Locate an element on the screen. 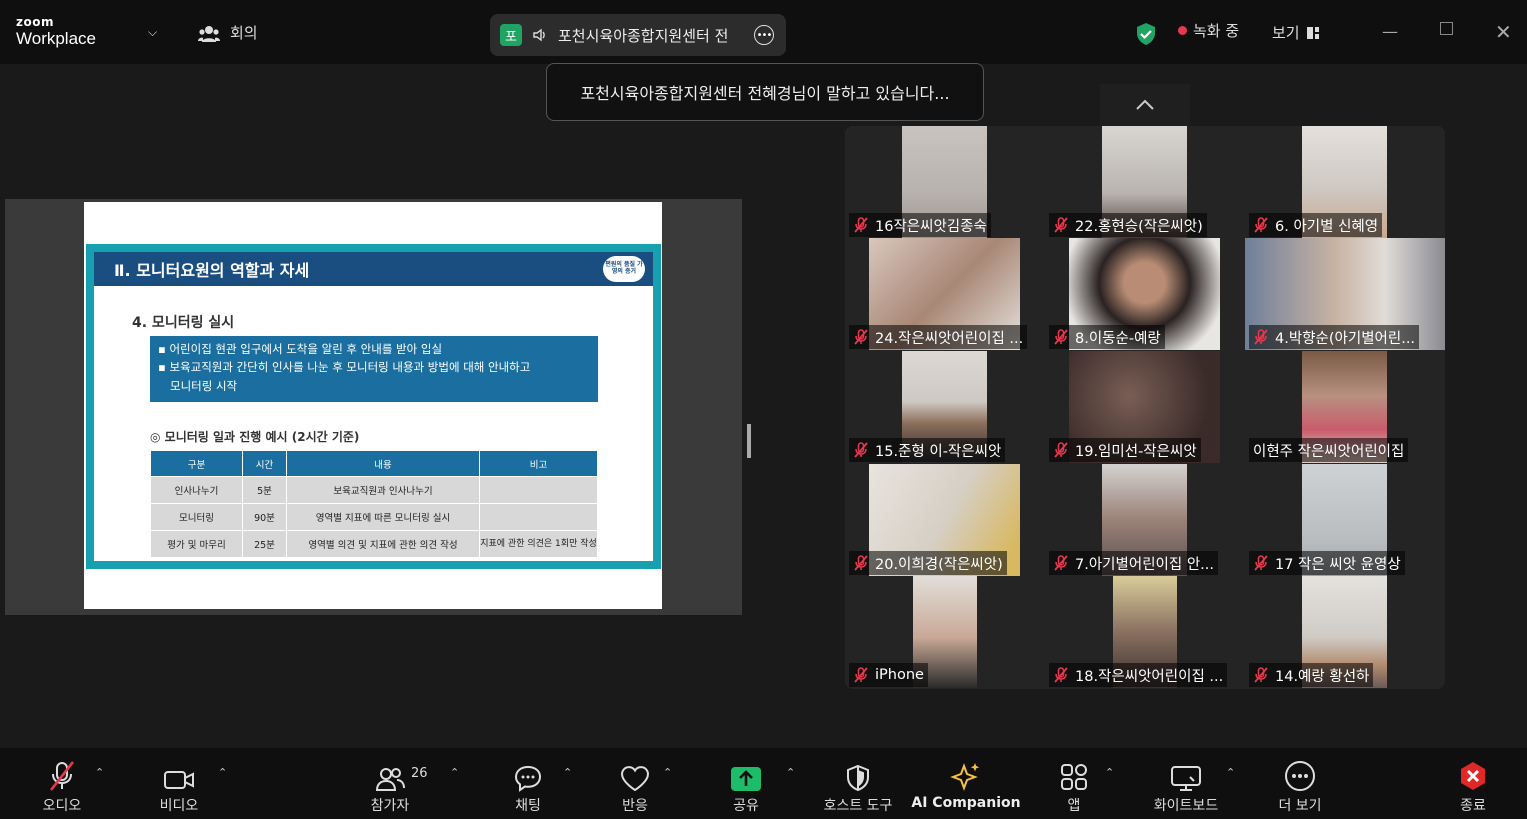 This screenshot has height=819, width=1527. slide-bullet: ▪ 어린이집 현관 입구에서 도착을 알린 후 안내를 받아 입실 is located at coordinates (300, 349).